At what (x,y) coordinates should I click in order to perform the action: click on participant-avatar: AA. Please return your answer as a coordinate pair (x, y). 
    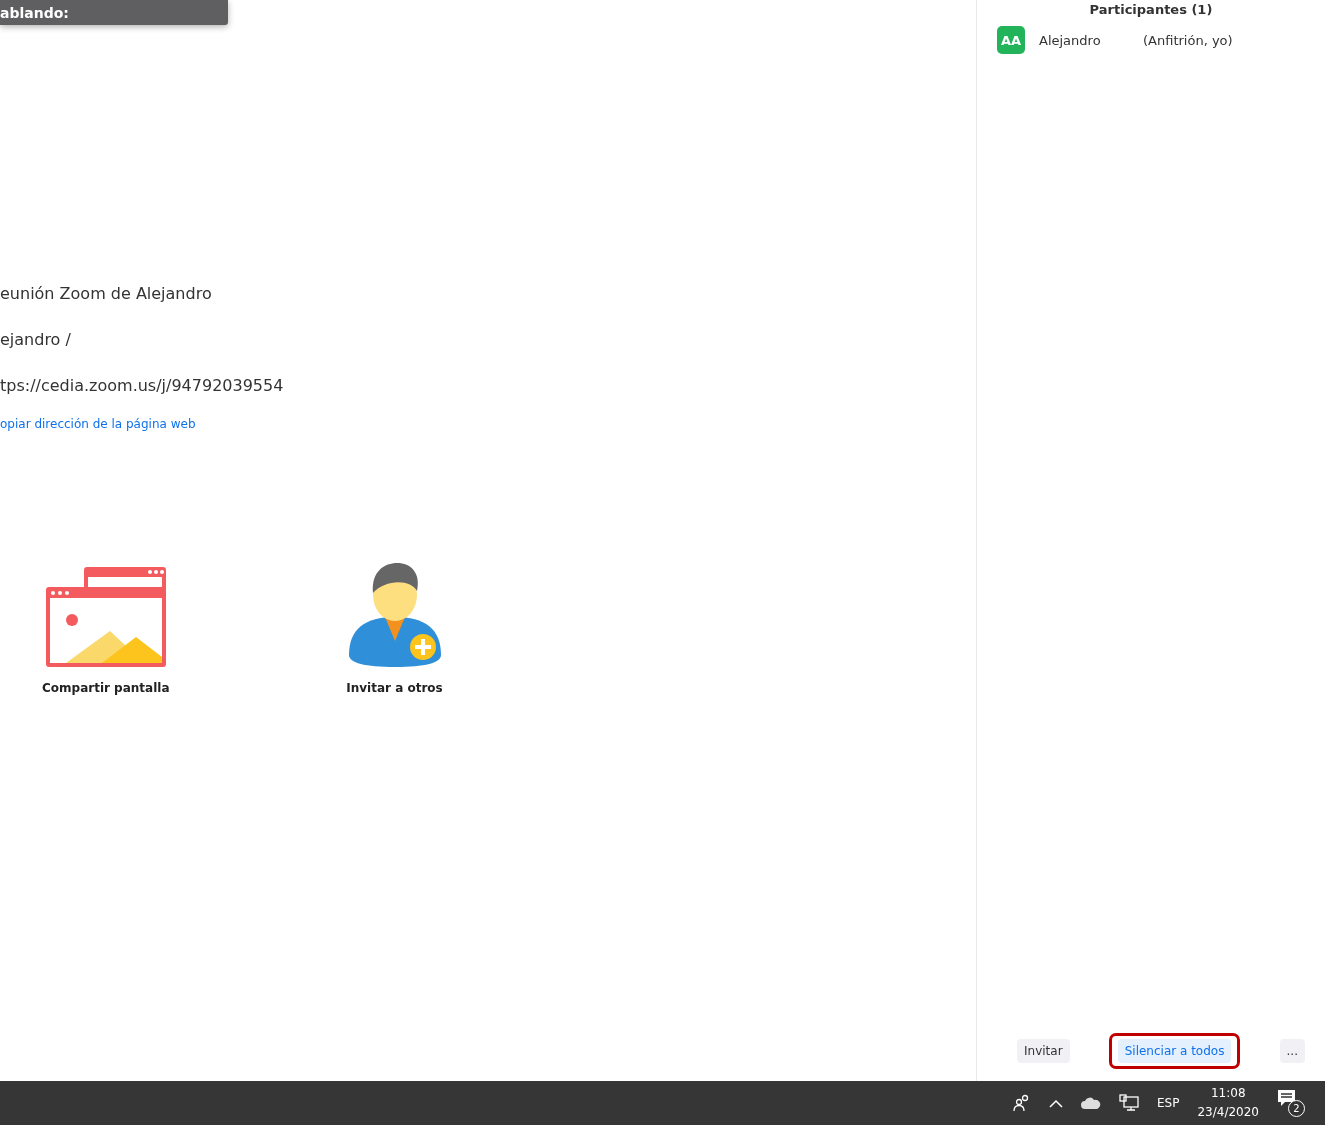
    Looking at the image, I should click on (1011, 40).